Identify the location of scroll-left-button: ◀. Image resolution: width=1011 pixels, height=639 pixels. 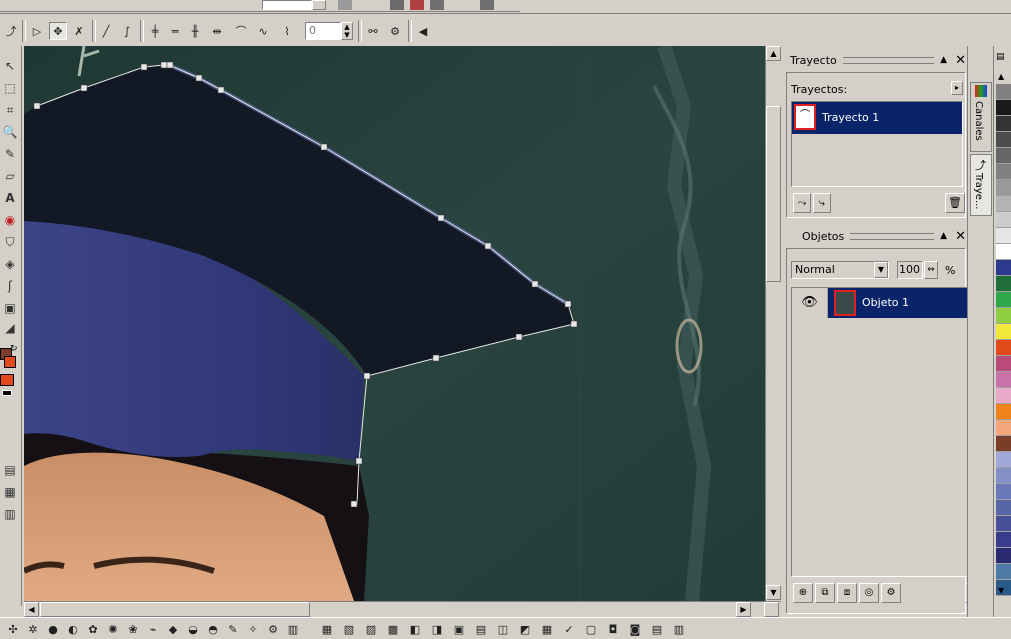
(31, 609).